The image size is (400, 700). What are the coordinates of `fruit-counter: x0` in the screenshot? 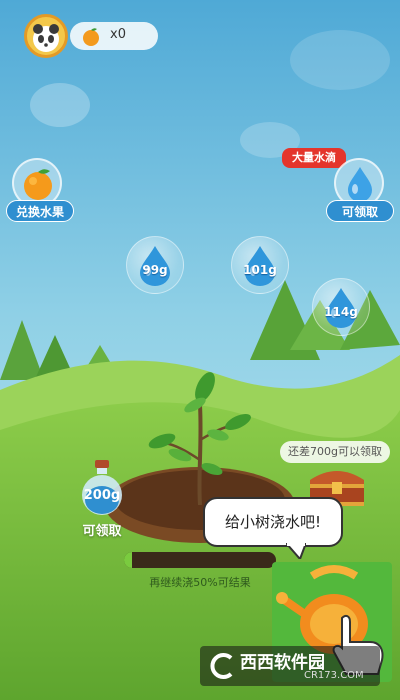 It's located at (114, 36).